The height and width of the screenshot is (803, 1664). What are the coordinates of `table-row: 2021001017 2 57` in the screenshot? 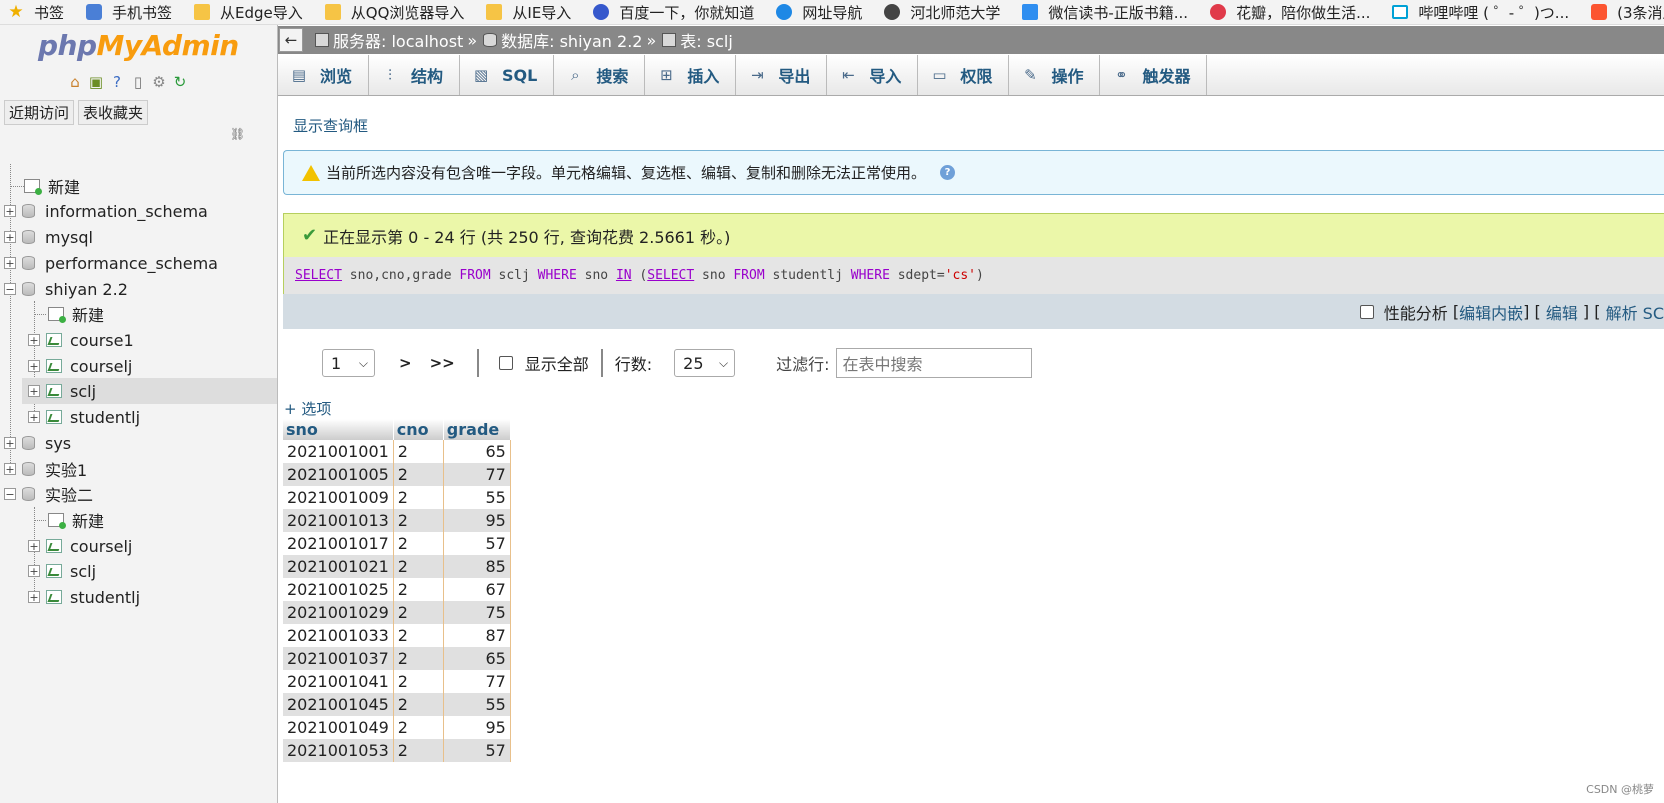 It's located at (397, 543).